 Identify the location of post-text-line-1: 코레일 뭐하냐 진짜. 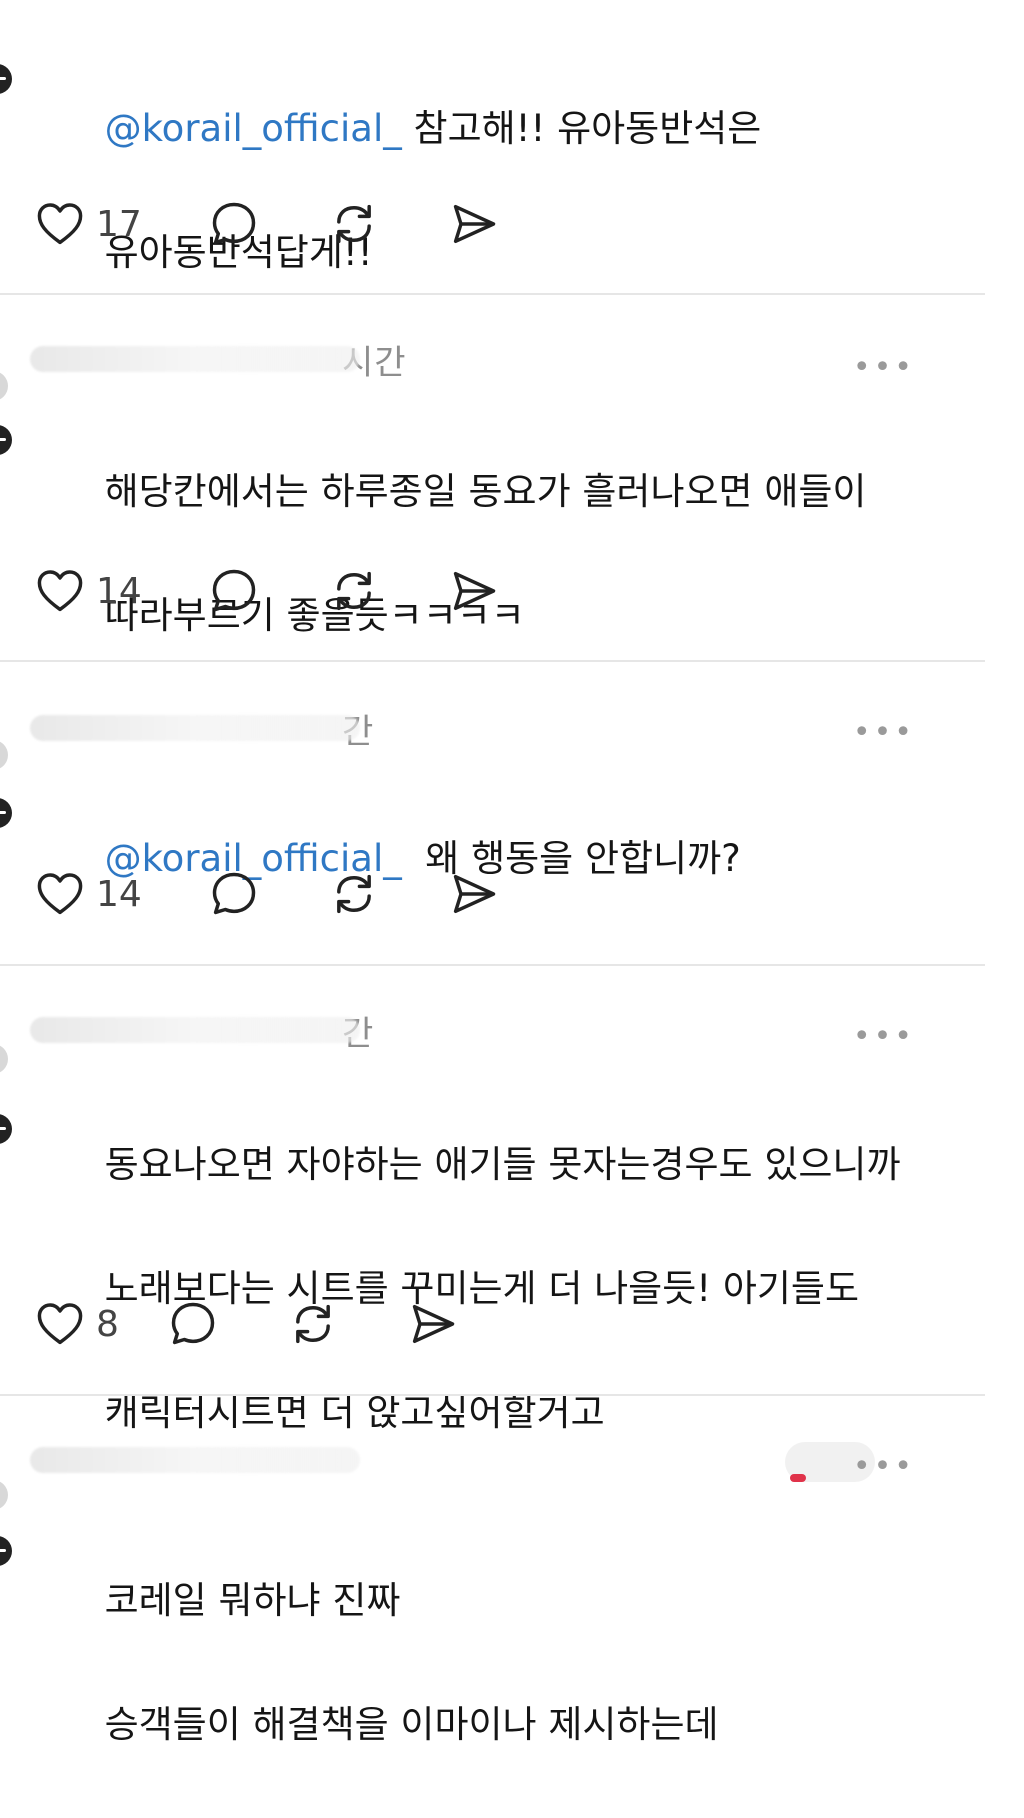
(252, 1600).